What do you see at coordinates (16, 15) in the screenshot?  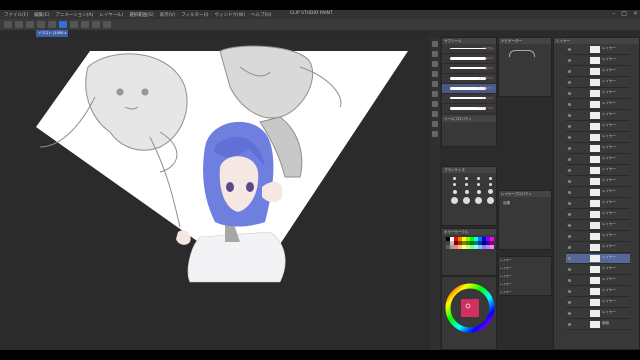 I see `menu-file: ファイル(F)` at bounding box center [16, 15].